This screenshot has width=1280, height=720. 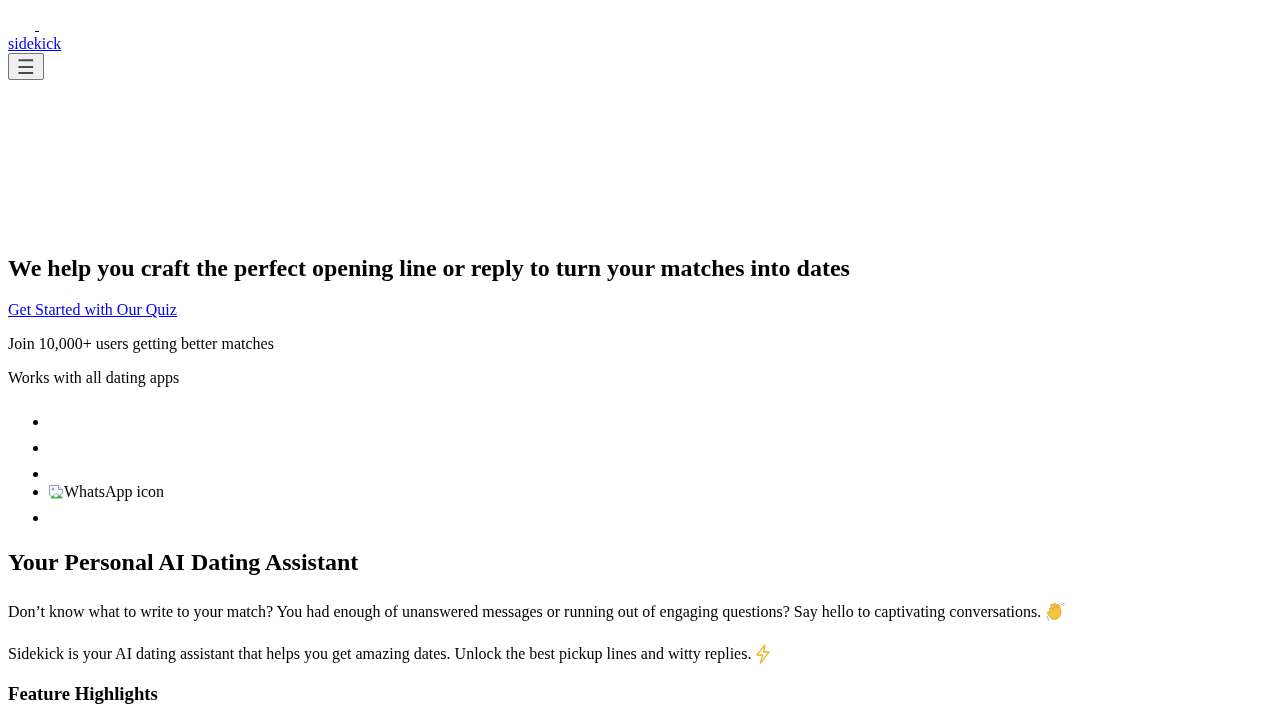 I want to click on intro-paragraph: Sidekick is your AI dating assistant that helps you get amazing dates. Unlock the best pickup lines and witty replies., so click(x=380, y=654).